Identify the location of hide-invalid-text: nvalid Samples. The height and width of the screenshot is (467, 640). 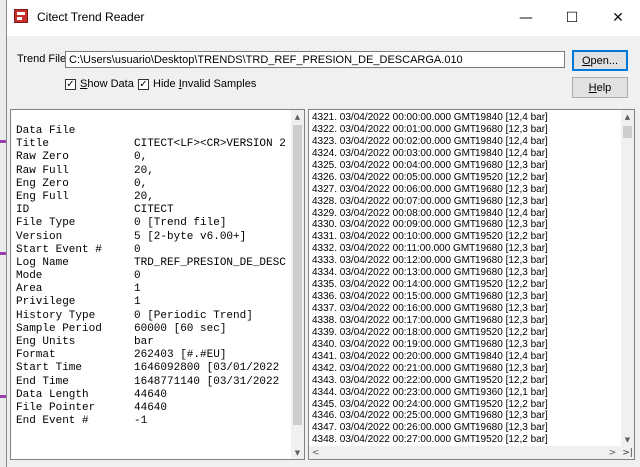
(219, 84).